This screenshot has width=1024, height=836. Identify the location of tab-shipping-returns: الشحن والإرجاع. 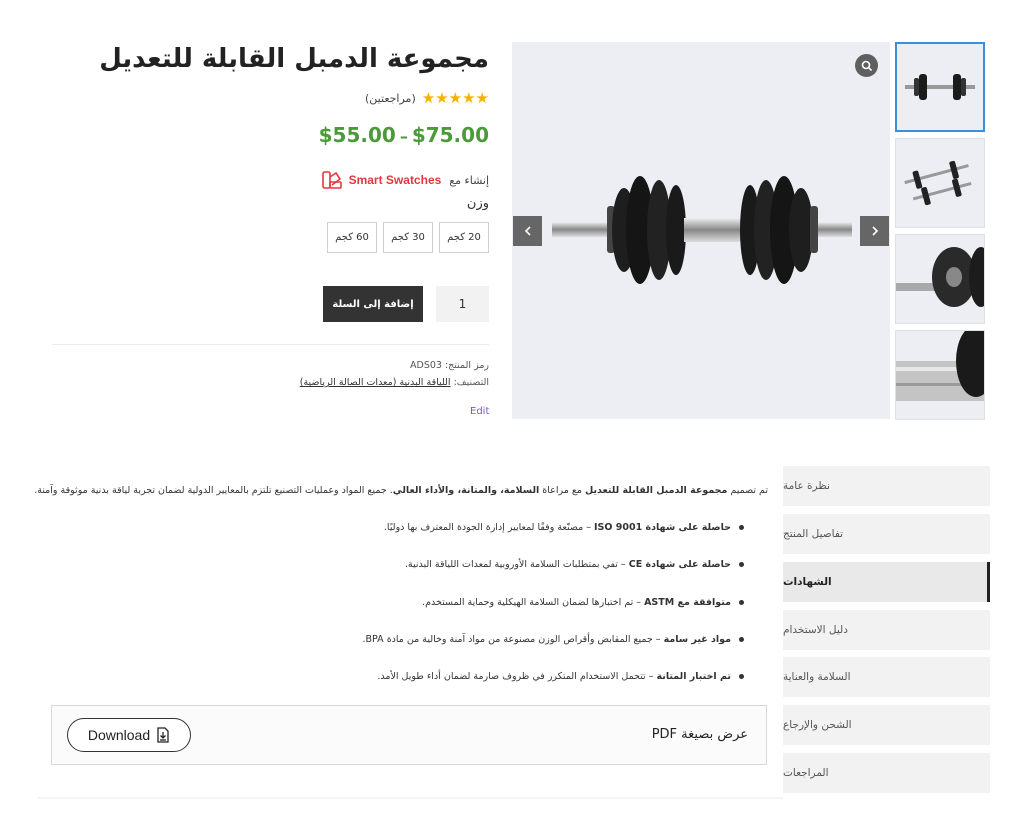
(886, 725).